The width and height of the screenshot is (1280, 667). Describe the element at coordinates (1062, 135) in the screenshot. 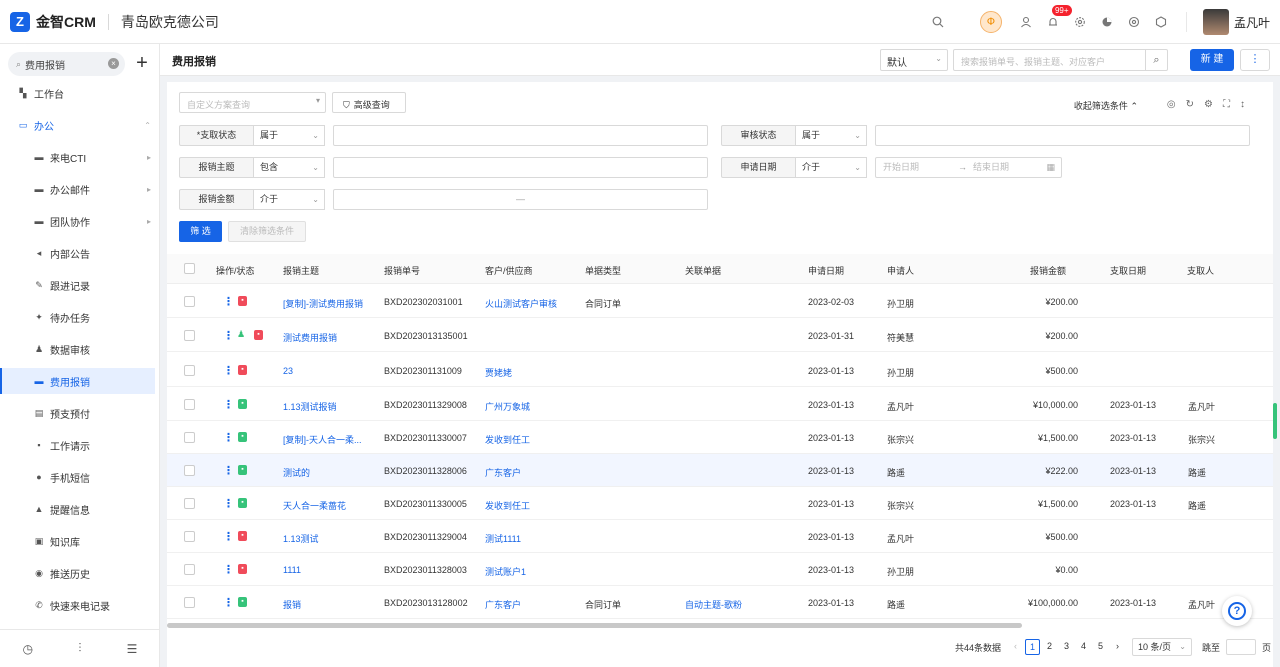

I see `filter-value-audit-status` at that location.